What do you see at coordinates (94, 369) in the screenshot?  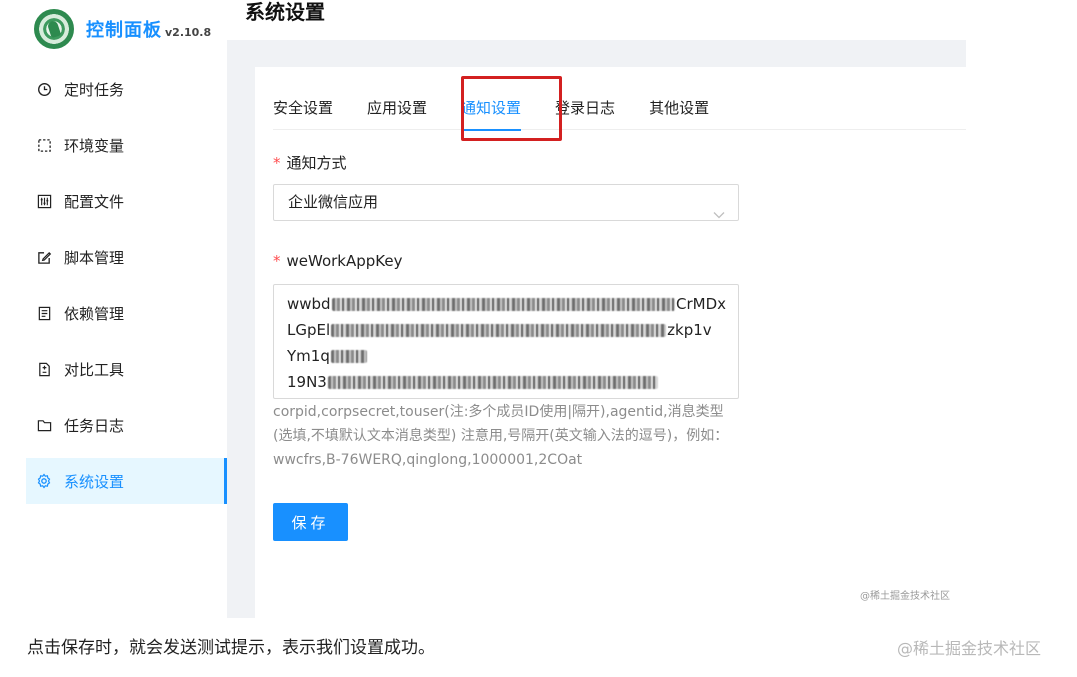 I see `sidebar-item-label: 对比工具` at bounding box center [94, 369].